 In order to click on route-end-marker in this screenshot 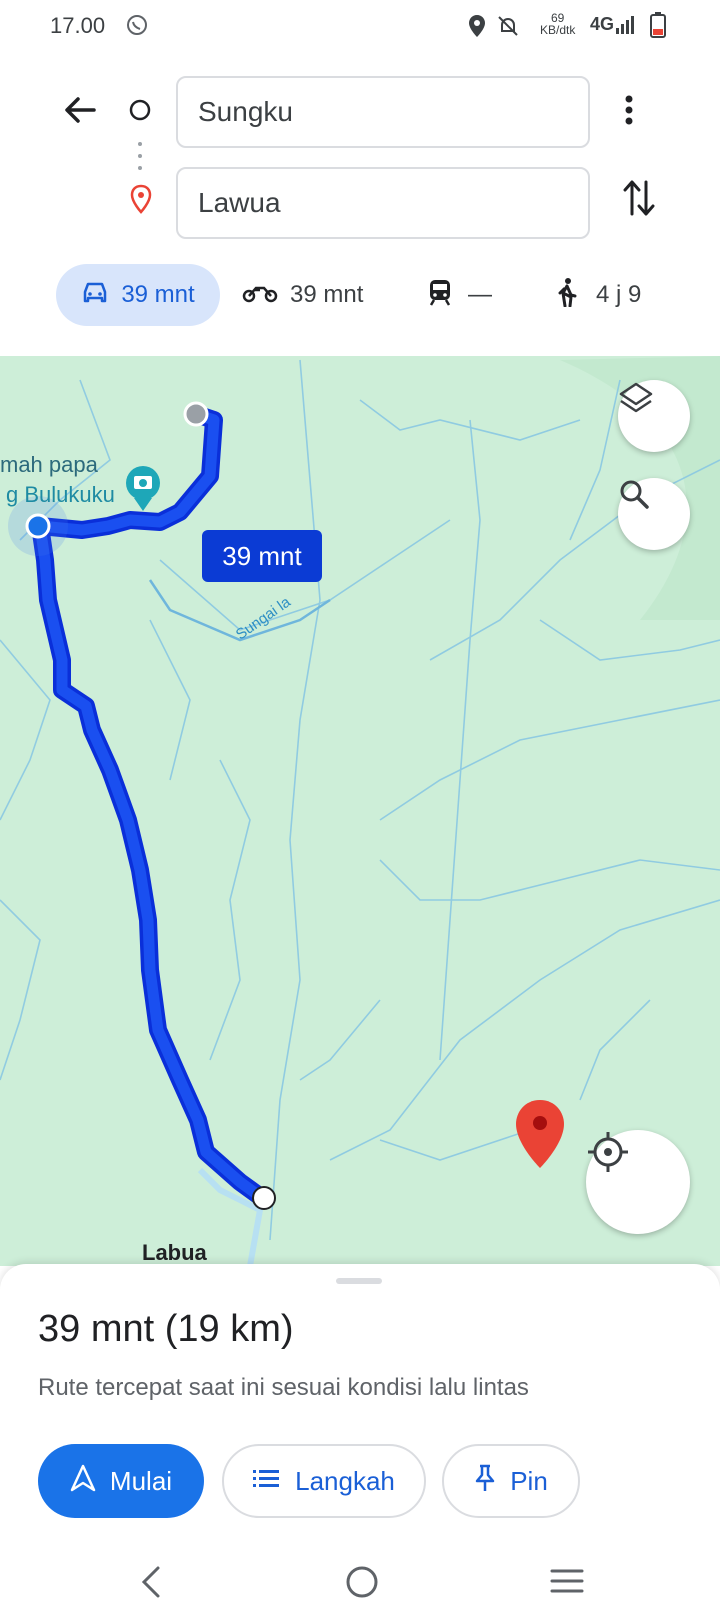, I will do `click(264, 1198)`.